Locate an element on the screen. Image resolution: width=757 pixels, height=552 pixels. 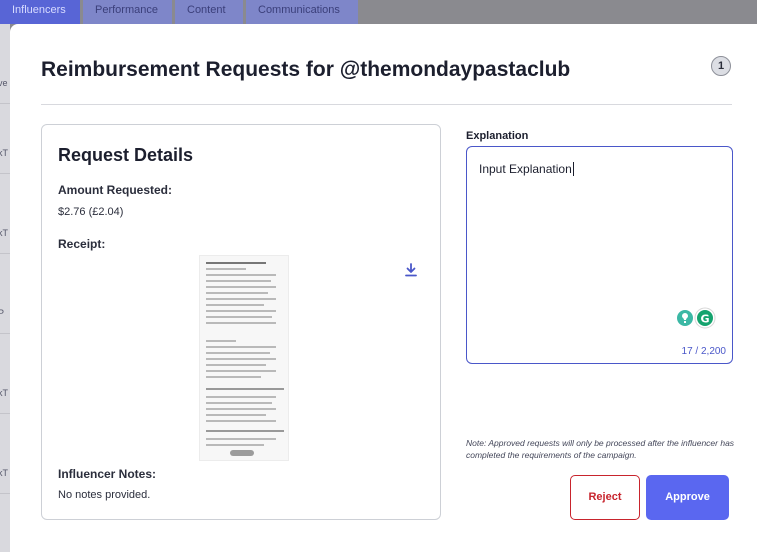
explanation-input: Input Explanation G 17 / 2,200 is located at coordinates (599, 255).